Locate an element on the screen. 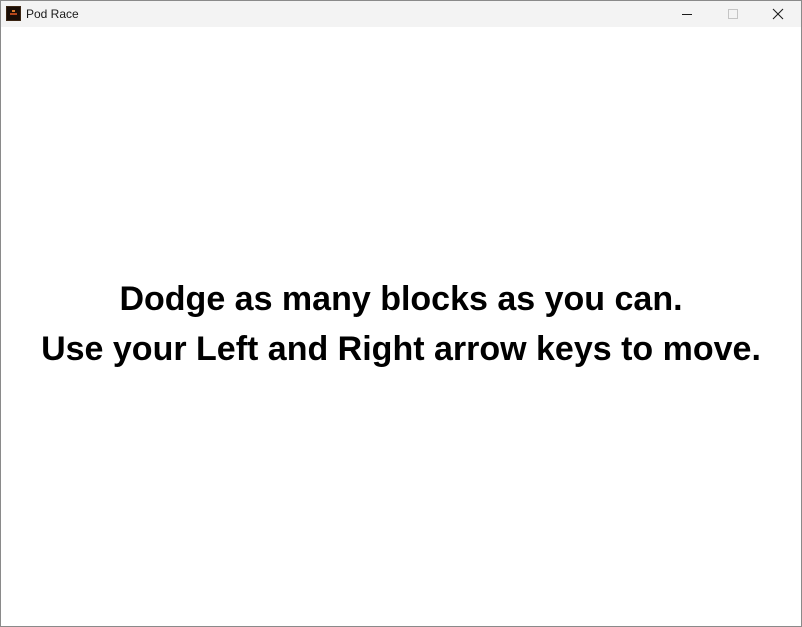  maximize-button is located at coordinates (733, 14).